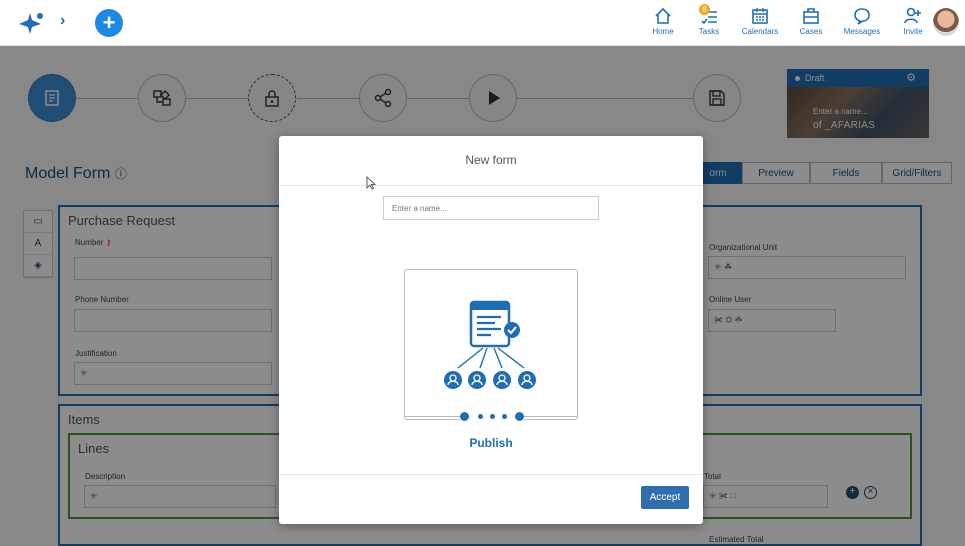 Image resolution: width=965 pixels, height=546 pixels. I want to click on publish-label: Publish, so click(491, 443).